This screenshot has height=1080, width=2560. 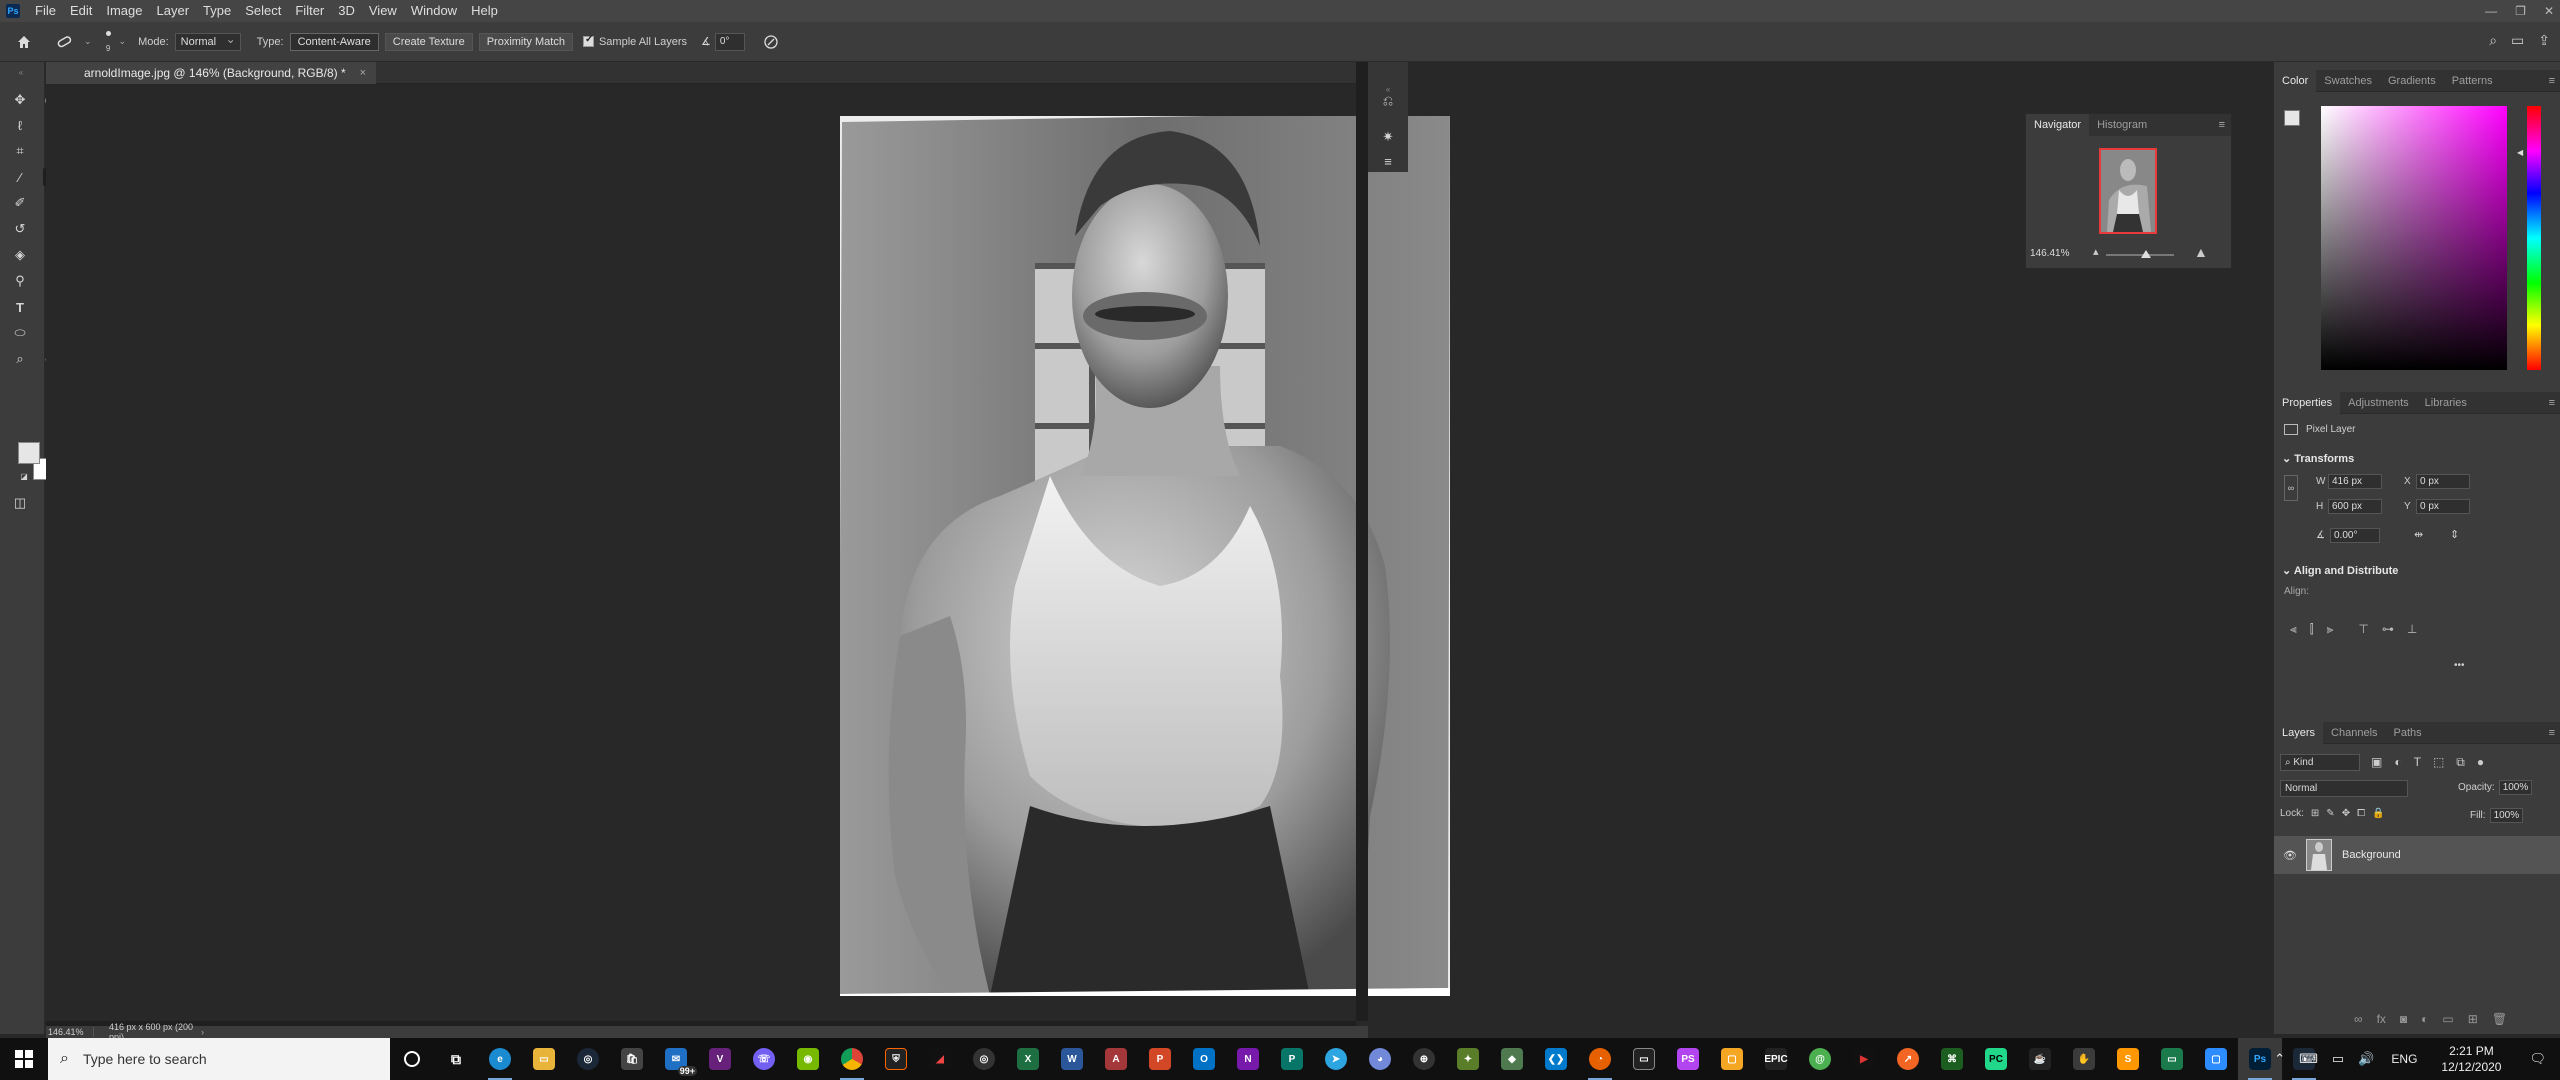 What do you see at coordinates (70, 1032) in the screenshot?
I see `status-zoom: 146.41%` at bounding box center [70, 1032].